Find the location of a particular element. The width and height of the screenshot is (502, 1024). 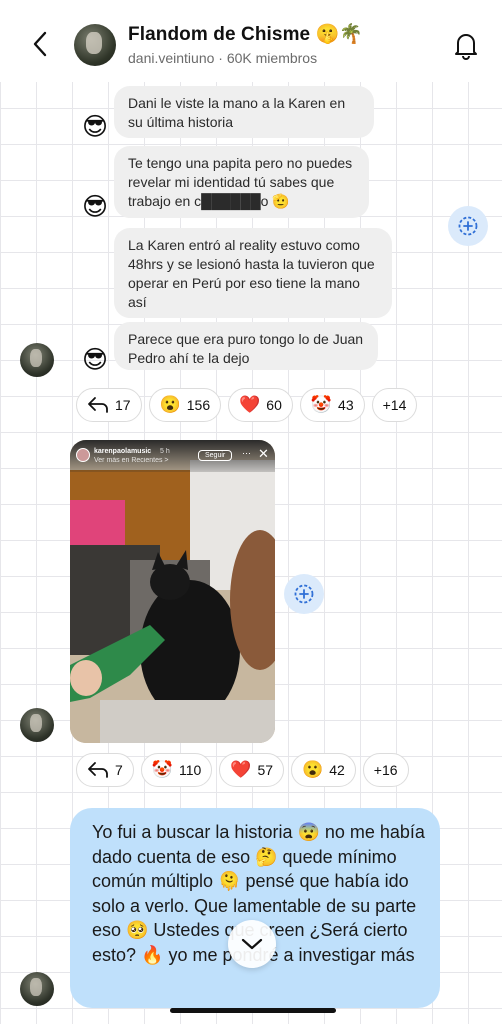

notifications-button is located at coordinates (466, 45).